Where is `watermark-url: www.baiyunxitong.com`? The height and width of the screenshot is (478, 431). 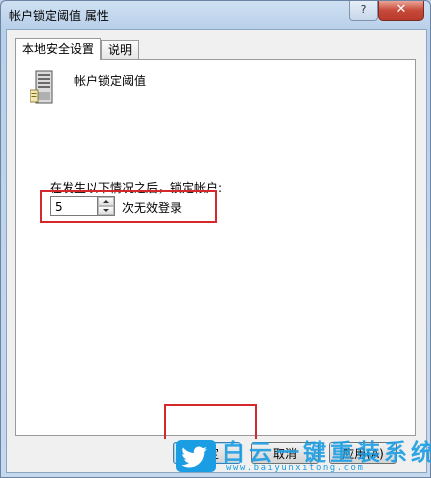
watermark-url: www.baiyunxitong.com is located at coordinates (295, 468).